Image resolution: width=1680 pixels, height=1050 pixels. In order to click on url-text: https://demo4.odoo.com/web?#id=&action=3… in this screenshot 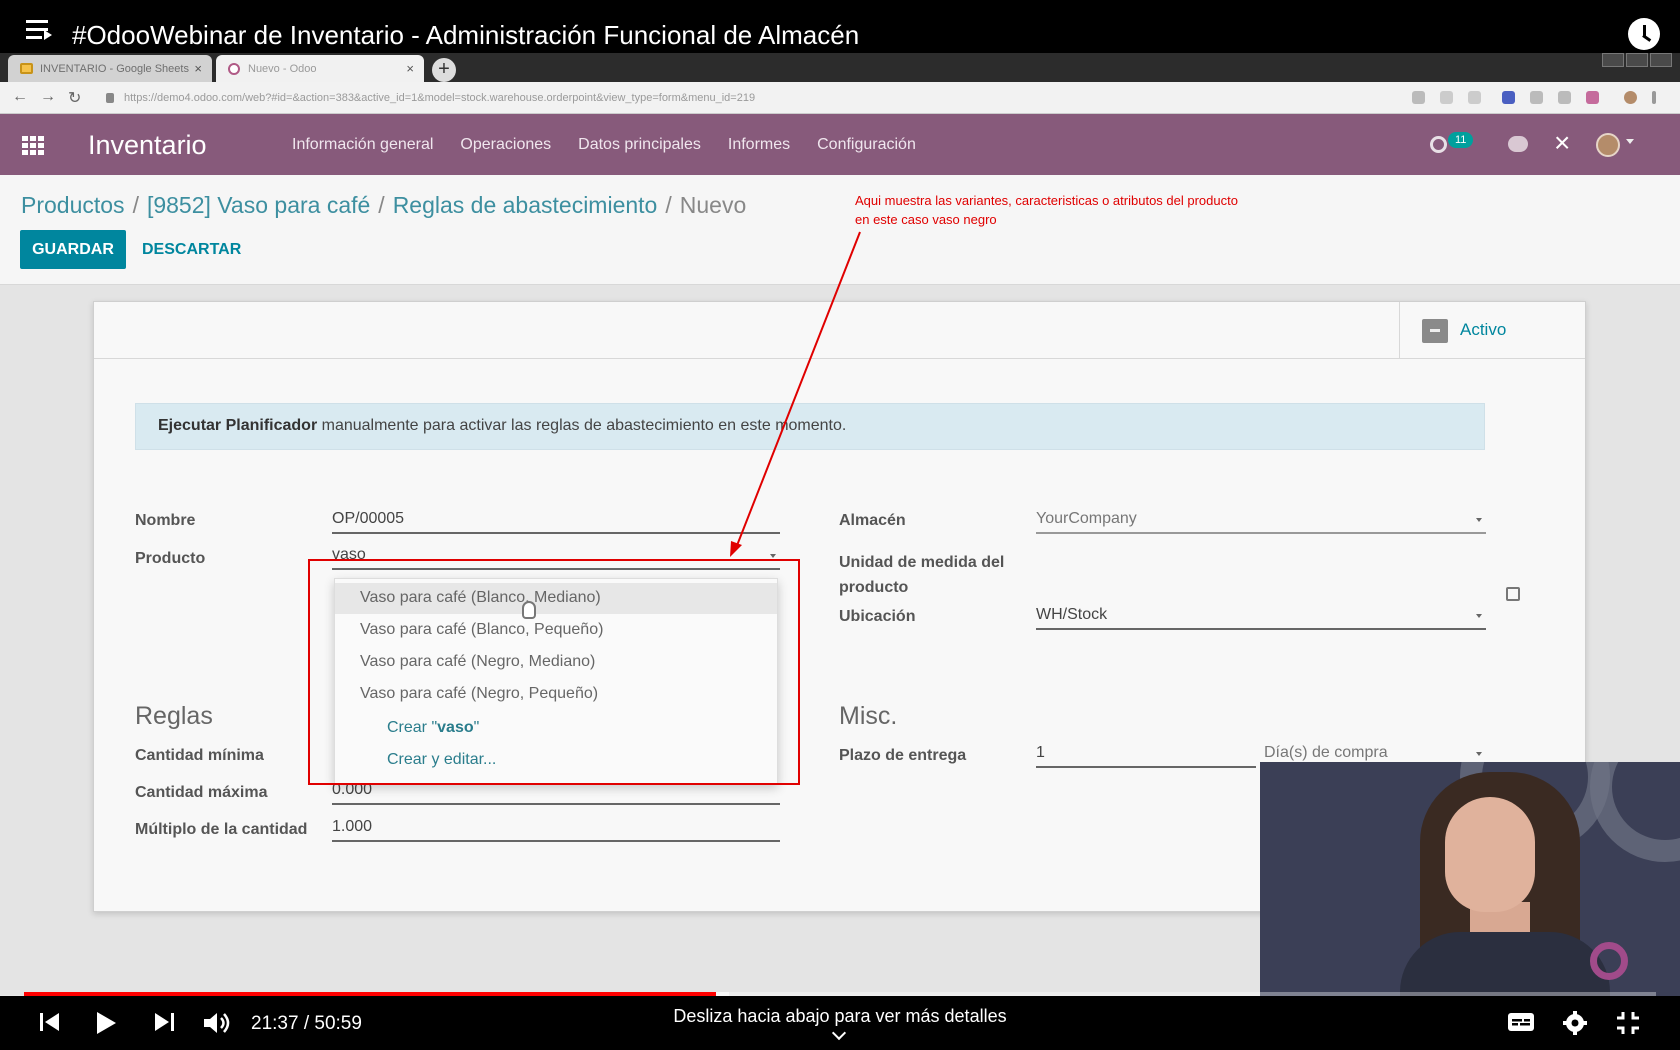, I will do `click(440, 98)`.